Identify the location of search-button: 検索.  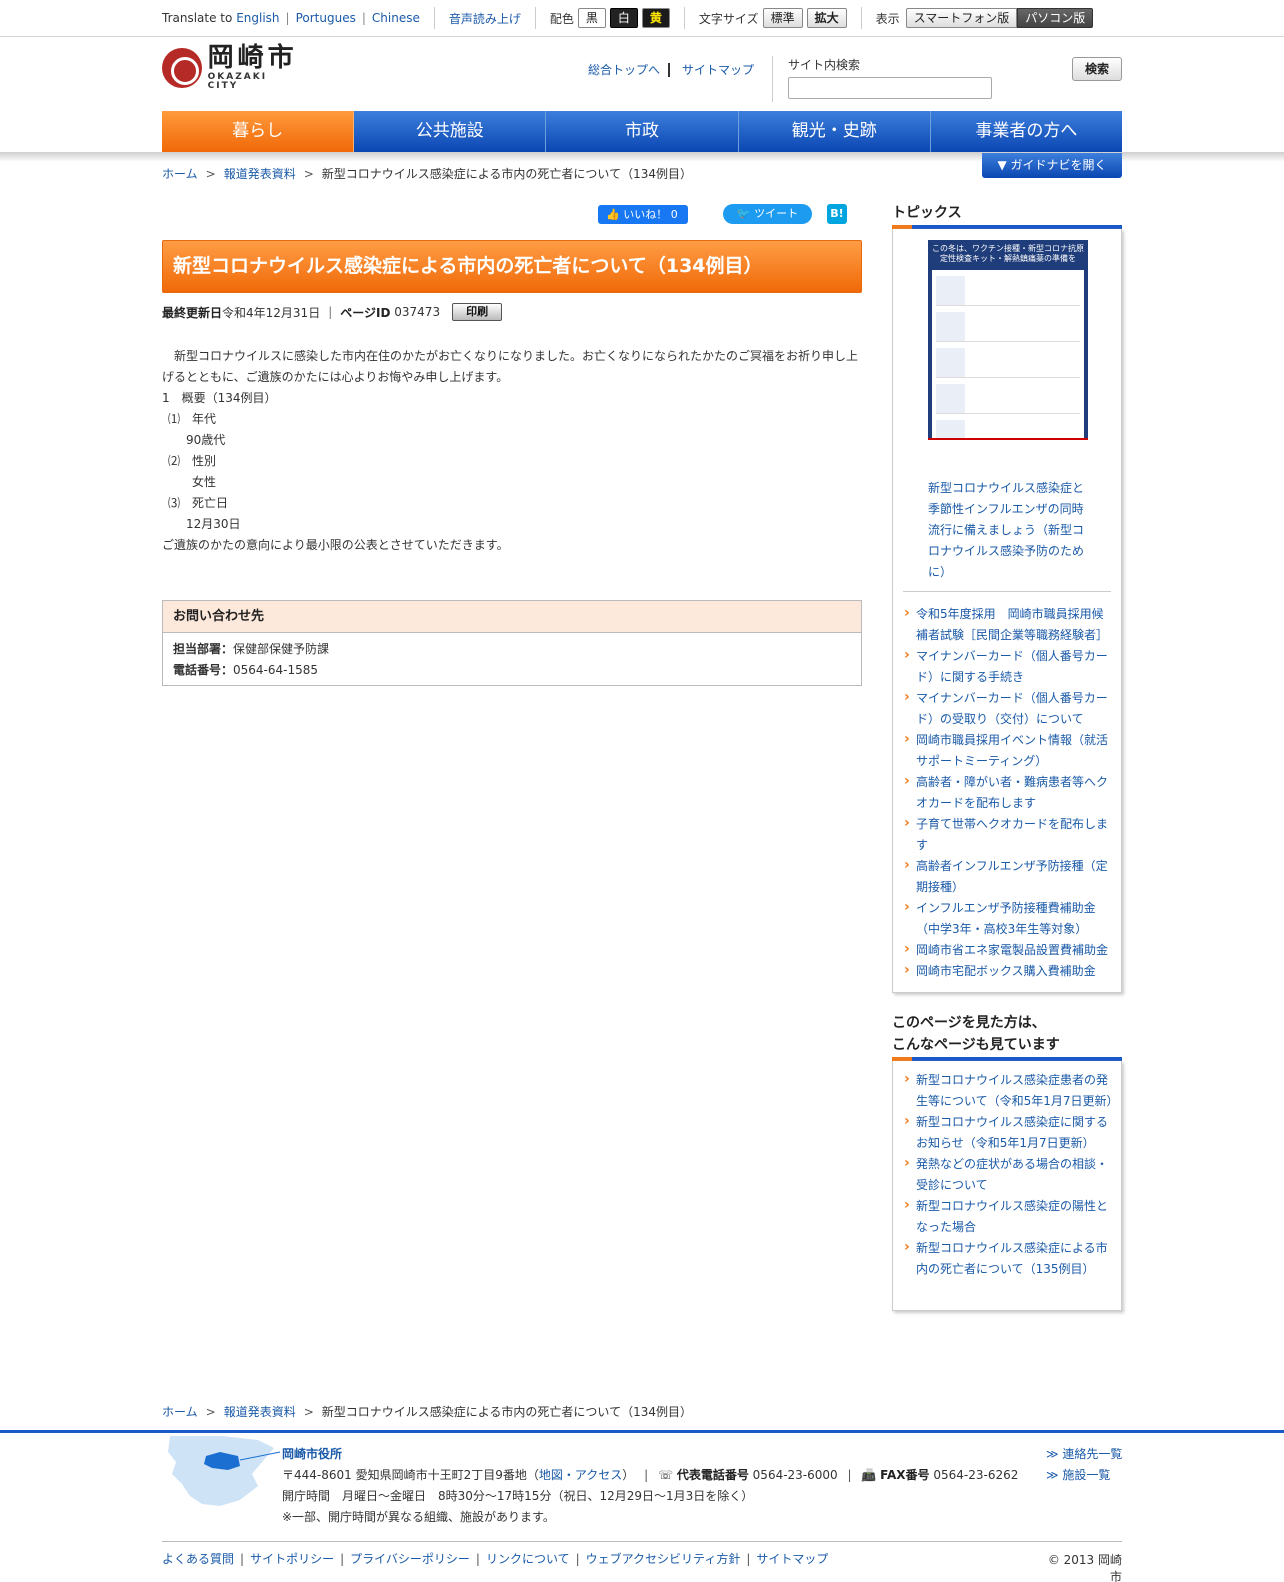
(1097, 69).